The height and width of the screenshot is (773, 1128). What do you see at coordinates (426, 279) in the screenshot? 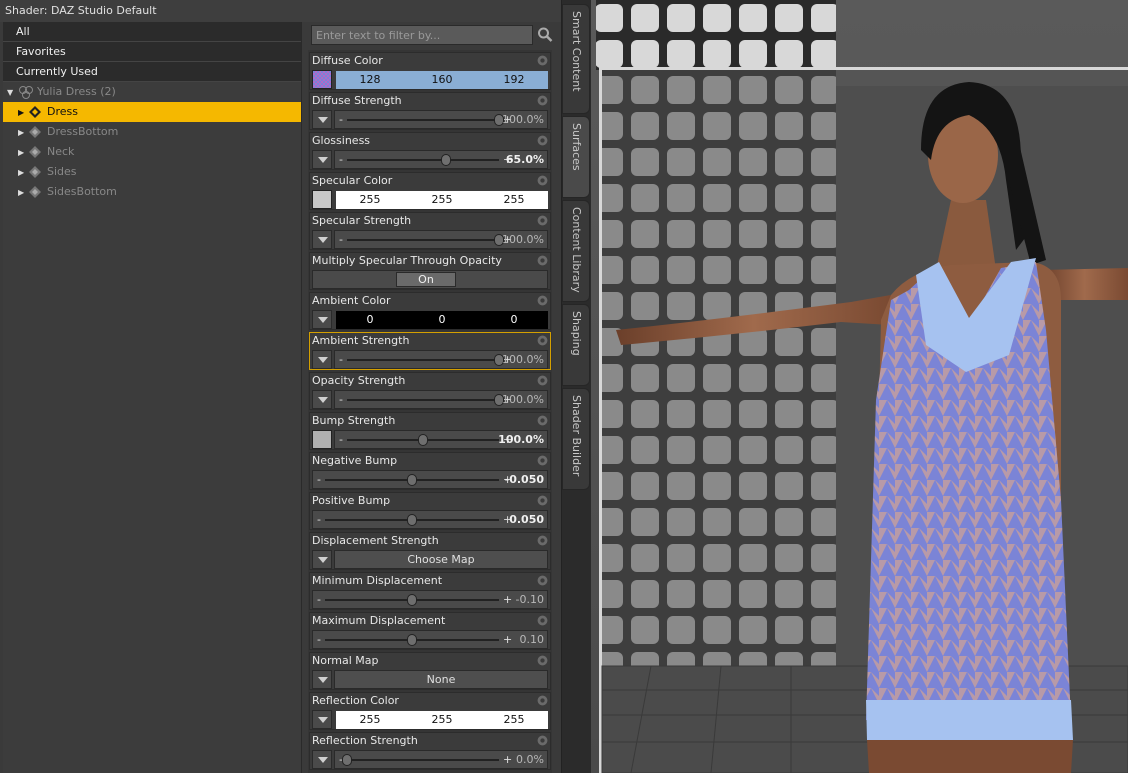
I see `toggle-button: On` at bounding box center [426, 279].